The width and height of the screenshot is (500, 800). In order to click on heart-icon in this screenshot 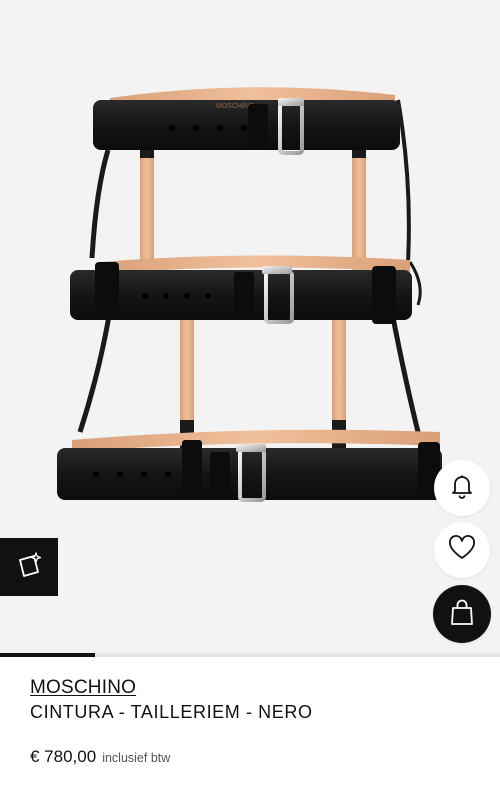, I will do `click(462, 550)`.